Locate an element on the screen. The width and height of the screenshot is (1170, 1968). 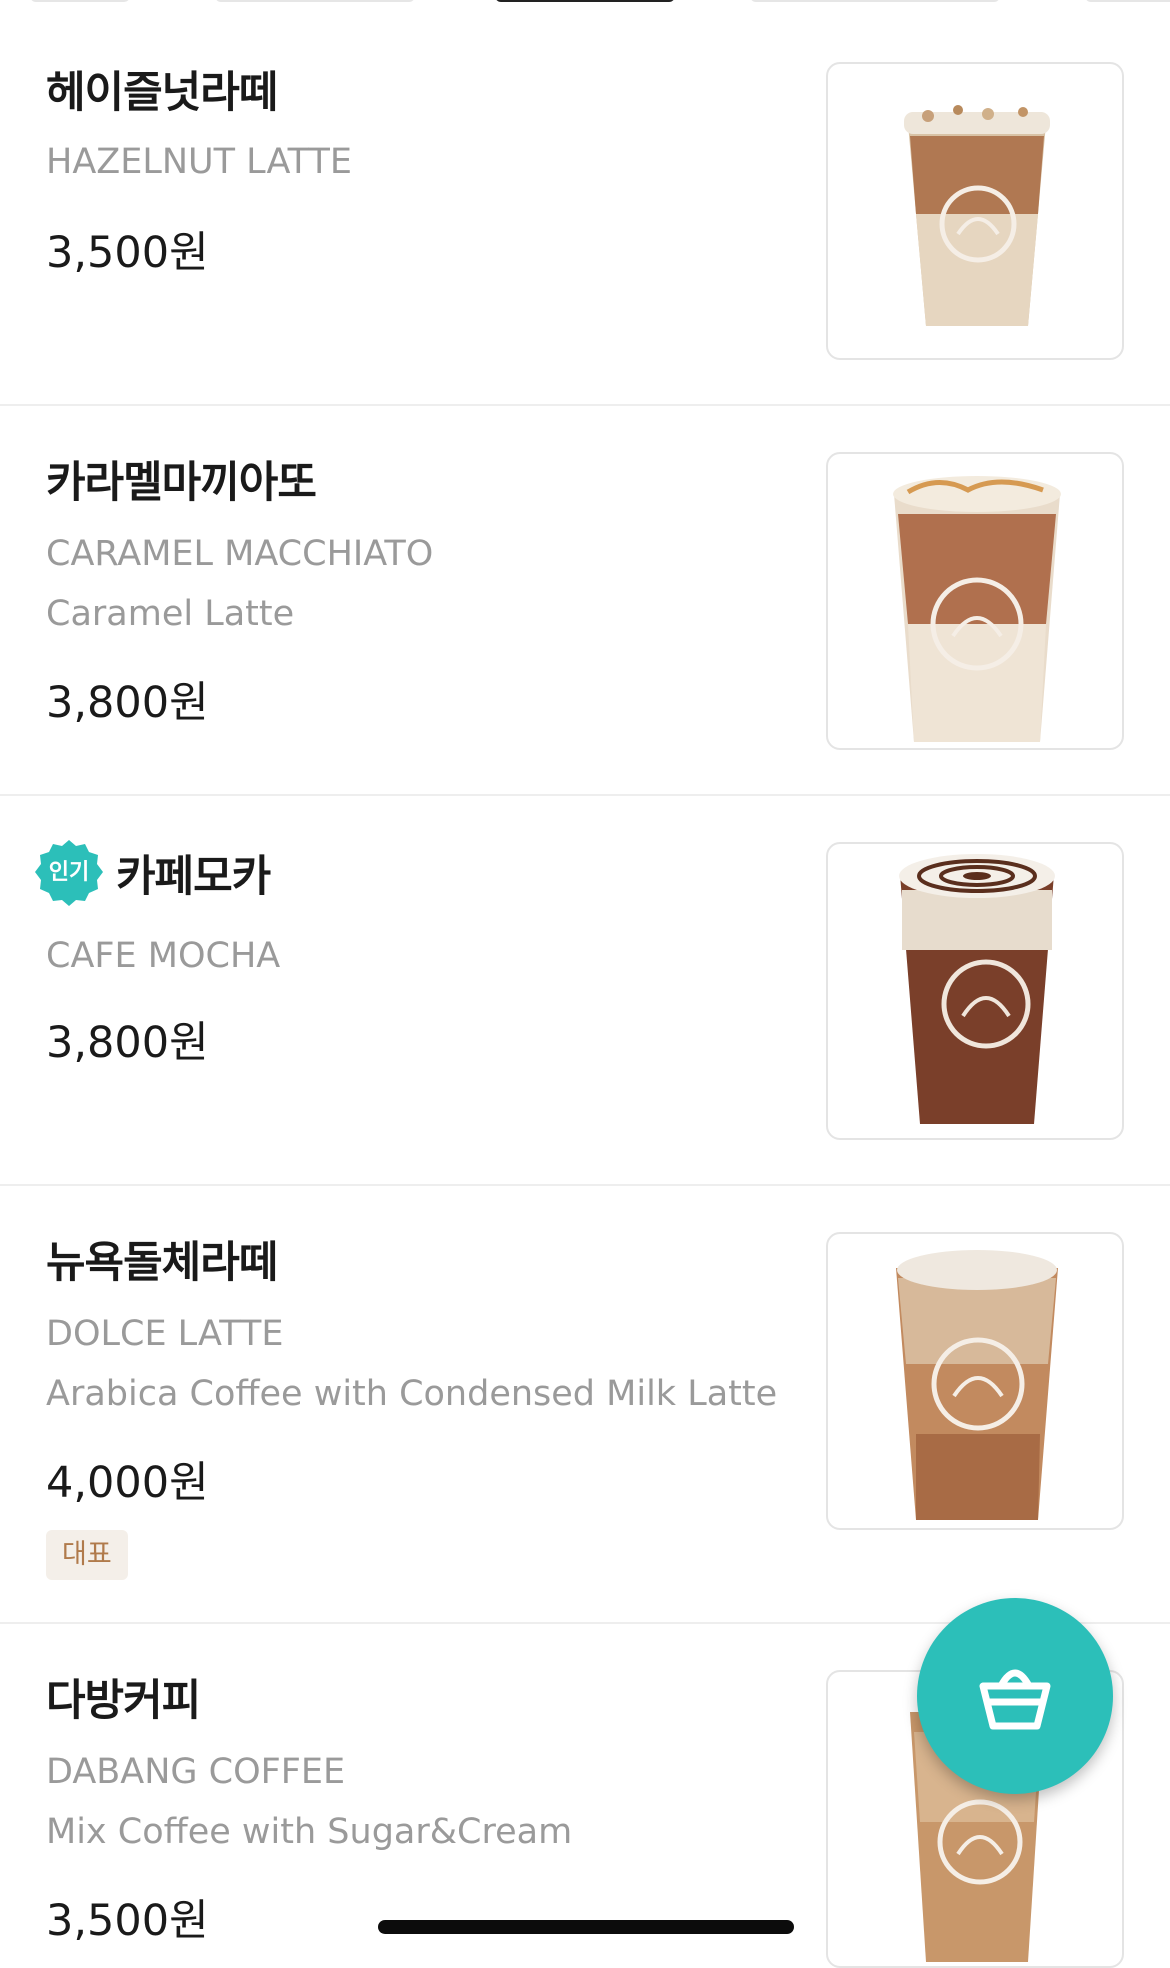
item-name-row: 헤이즐넛라떼 is located at coordinates (162, 89).